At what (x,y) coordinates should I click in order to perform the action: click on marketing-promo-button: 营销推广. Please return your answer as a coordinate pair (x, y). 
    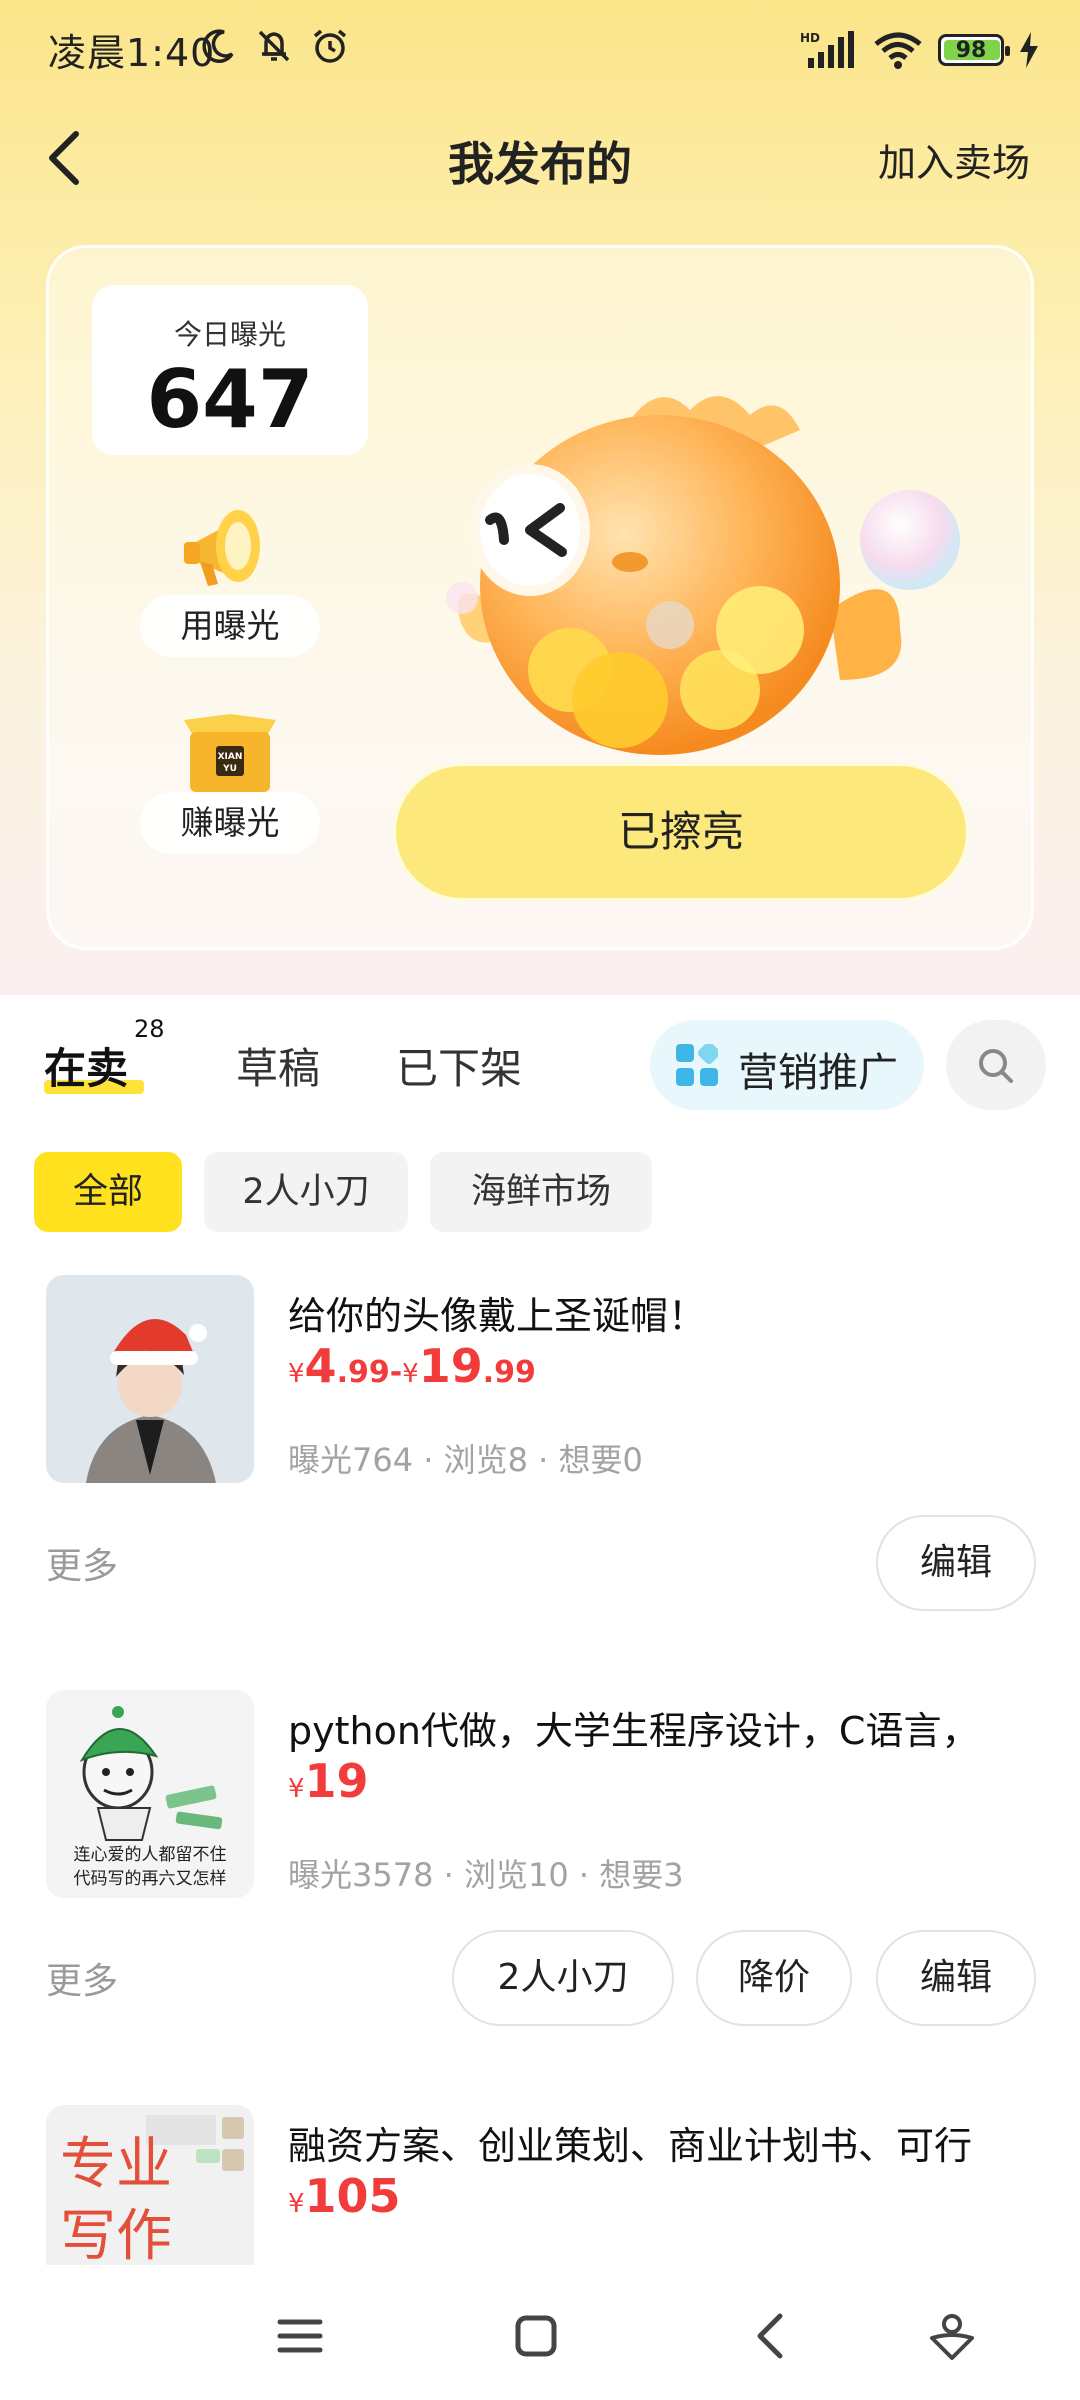
    Looking at the image, I should click on (787, 1065).